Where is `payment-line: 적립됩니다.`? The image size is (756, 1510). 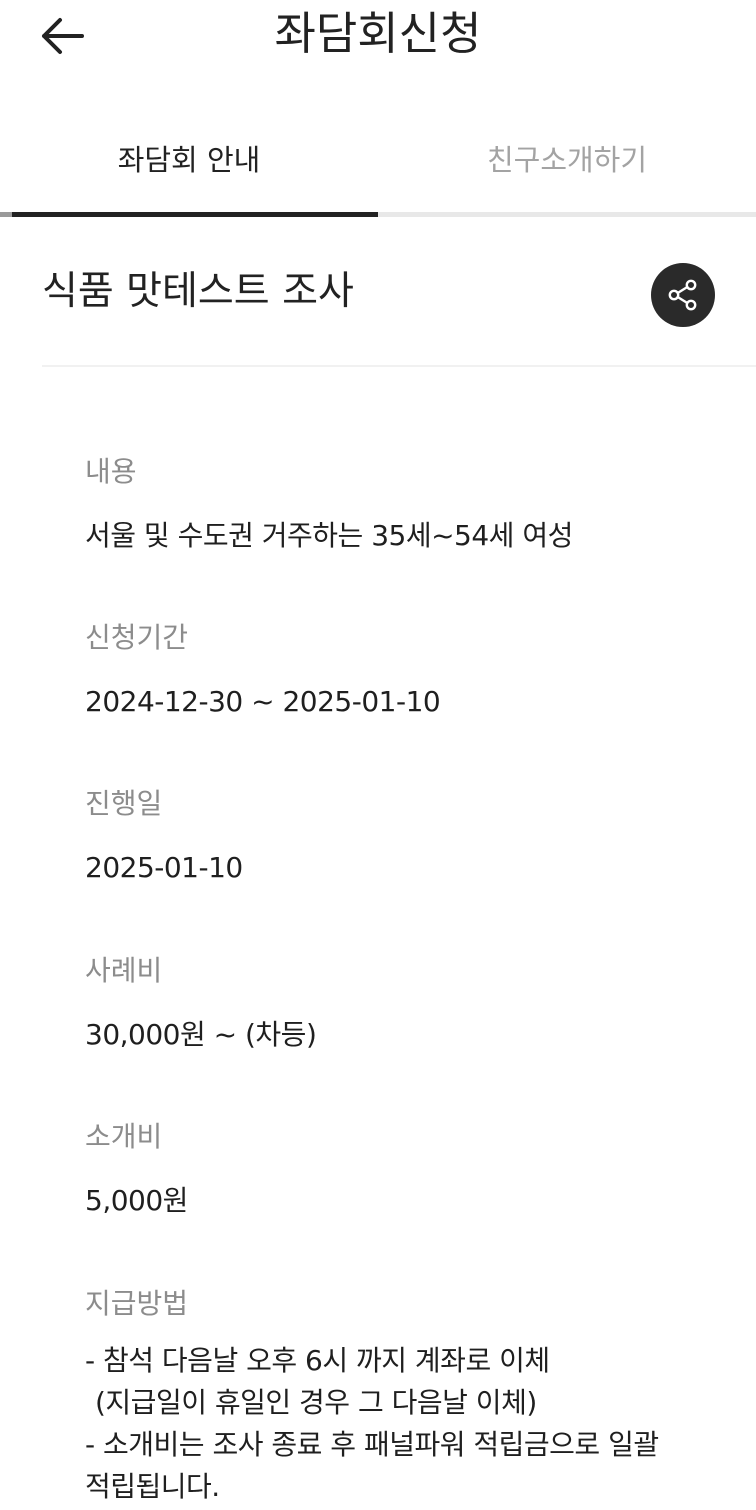 payment-line: 적립됩니다. is located at coordinates (152, 1486).